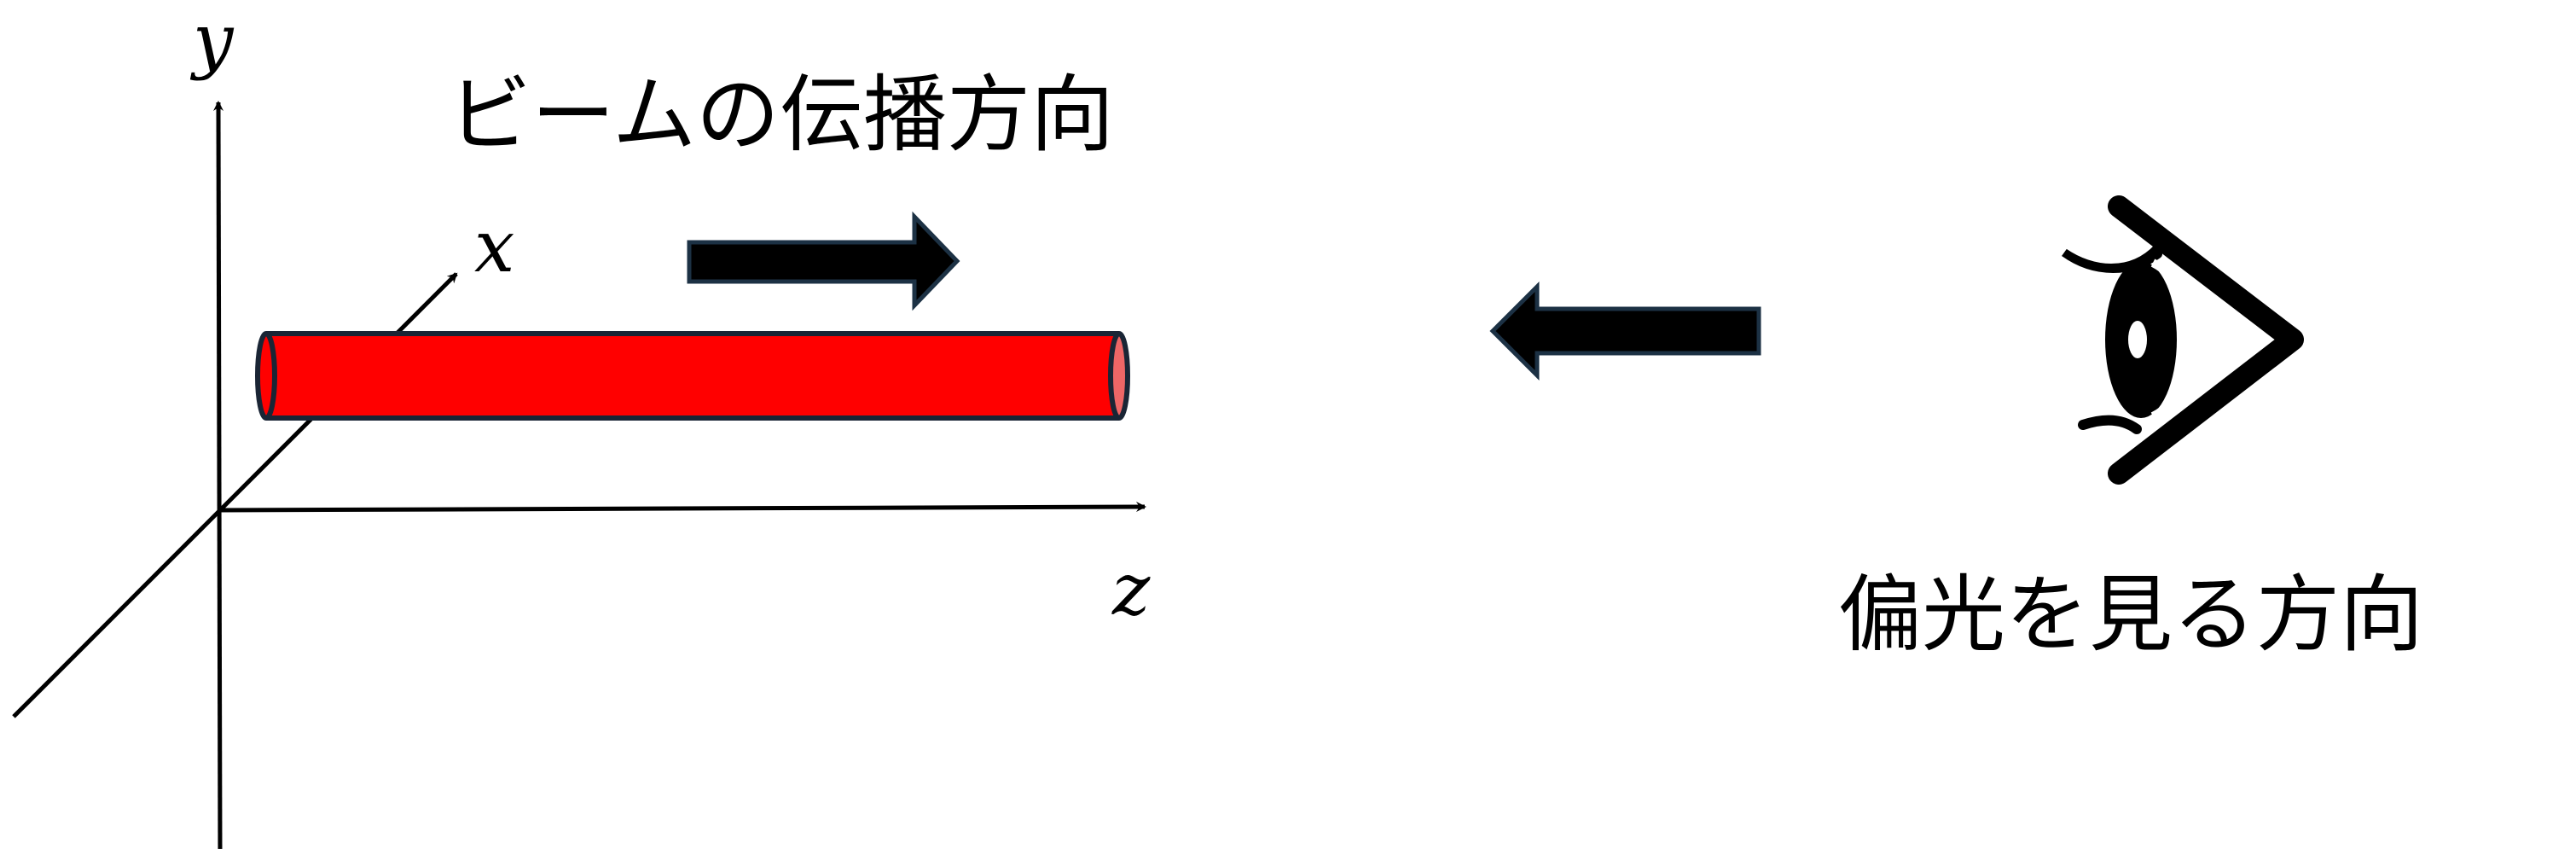  Describe the element at coordinates (1131, 589) in the screenshot. I see `z-axis-label: z` at that location.